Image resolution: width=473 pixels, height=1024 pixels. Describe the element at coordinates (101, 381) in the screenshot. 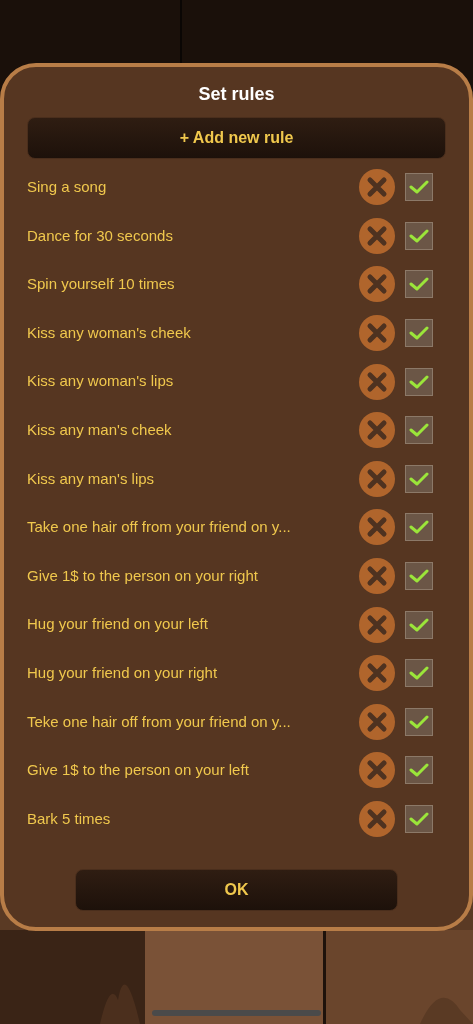

I see `rule-text: Kiss any woman's lips` at that location.